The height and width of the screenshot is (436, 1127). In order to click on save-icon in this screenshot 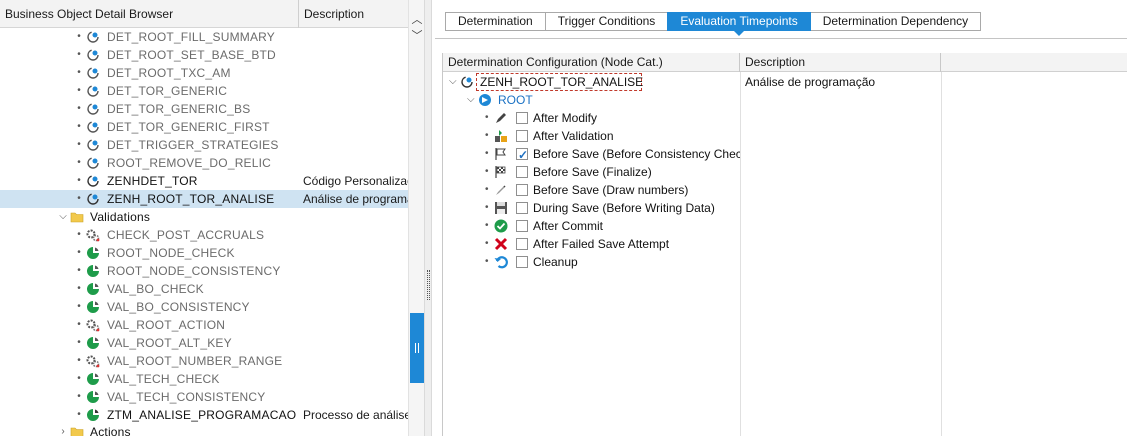, I will do `click(501, 208)`.